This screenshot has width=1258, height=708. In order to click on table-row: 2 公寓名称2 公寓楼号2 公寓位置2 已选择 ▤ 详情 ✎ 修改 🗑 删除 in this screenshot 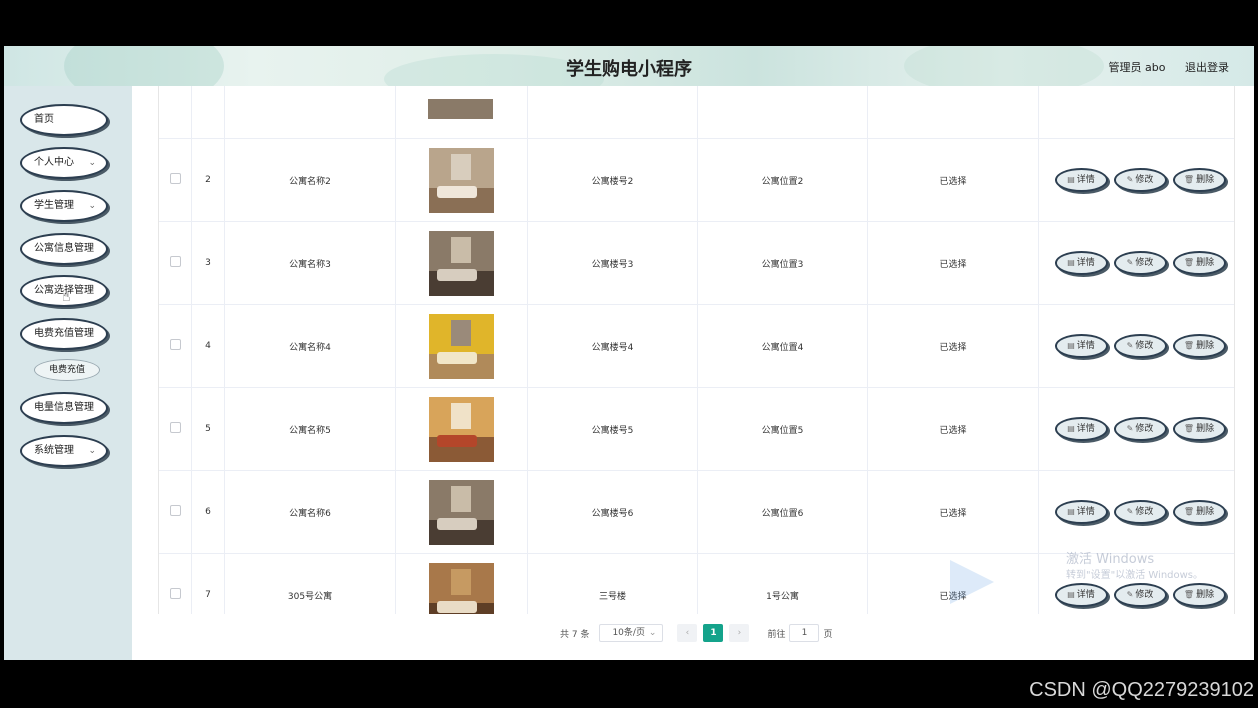, I will do `click(696, 180)`.